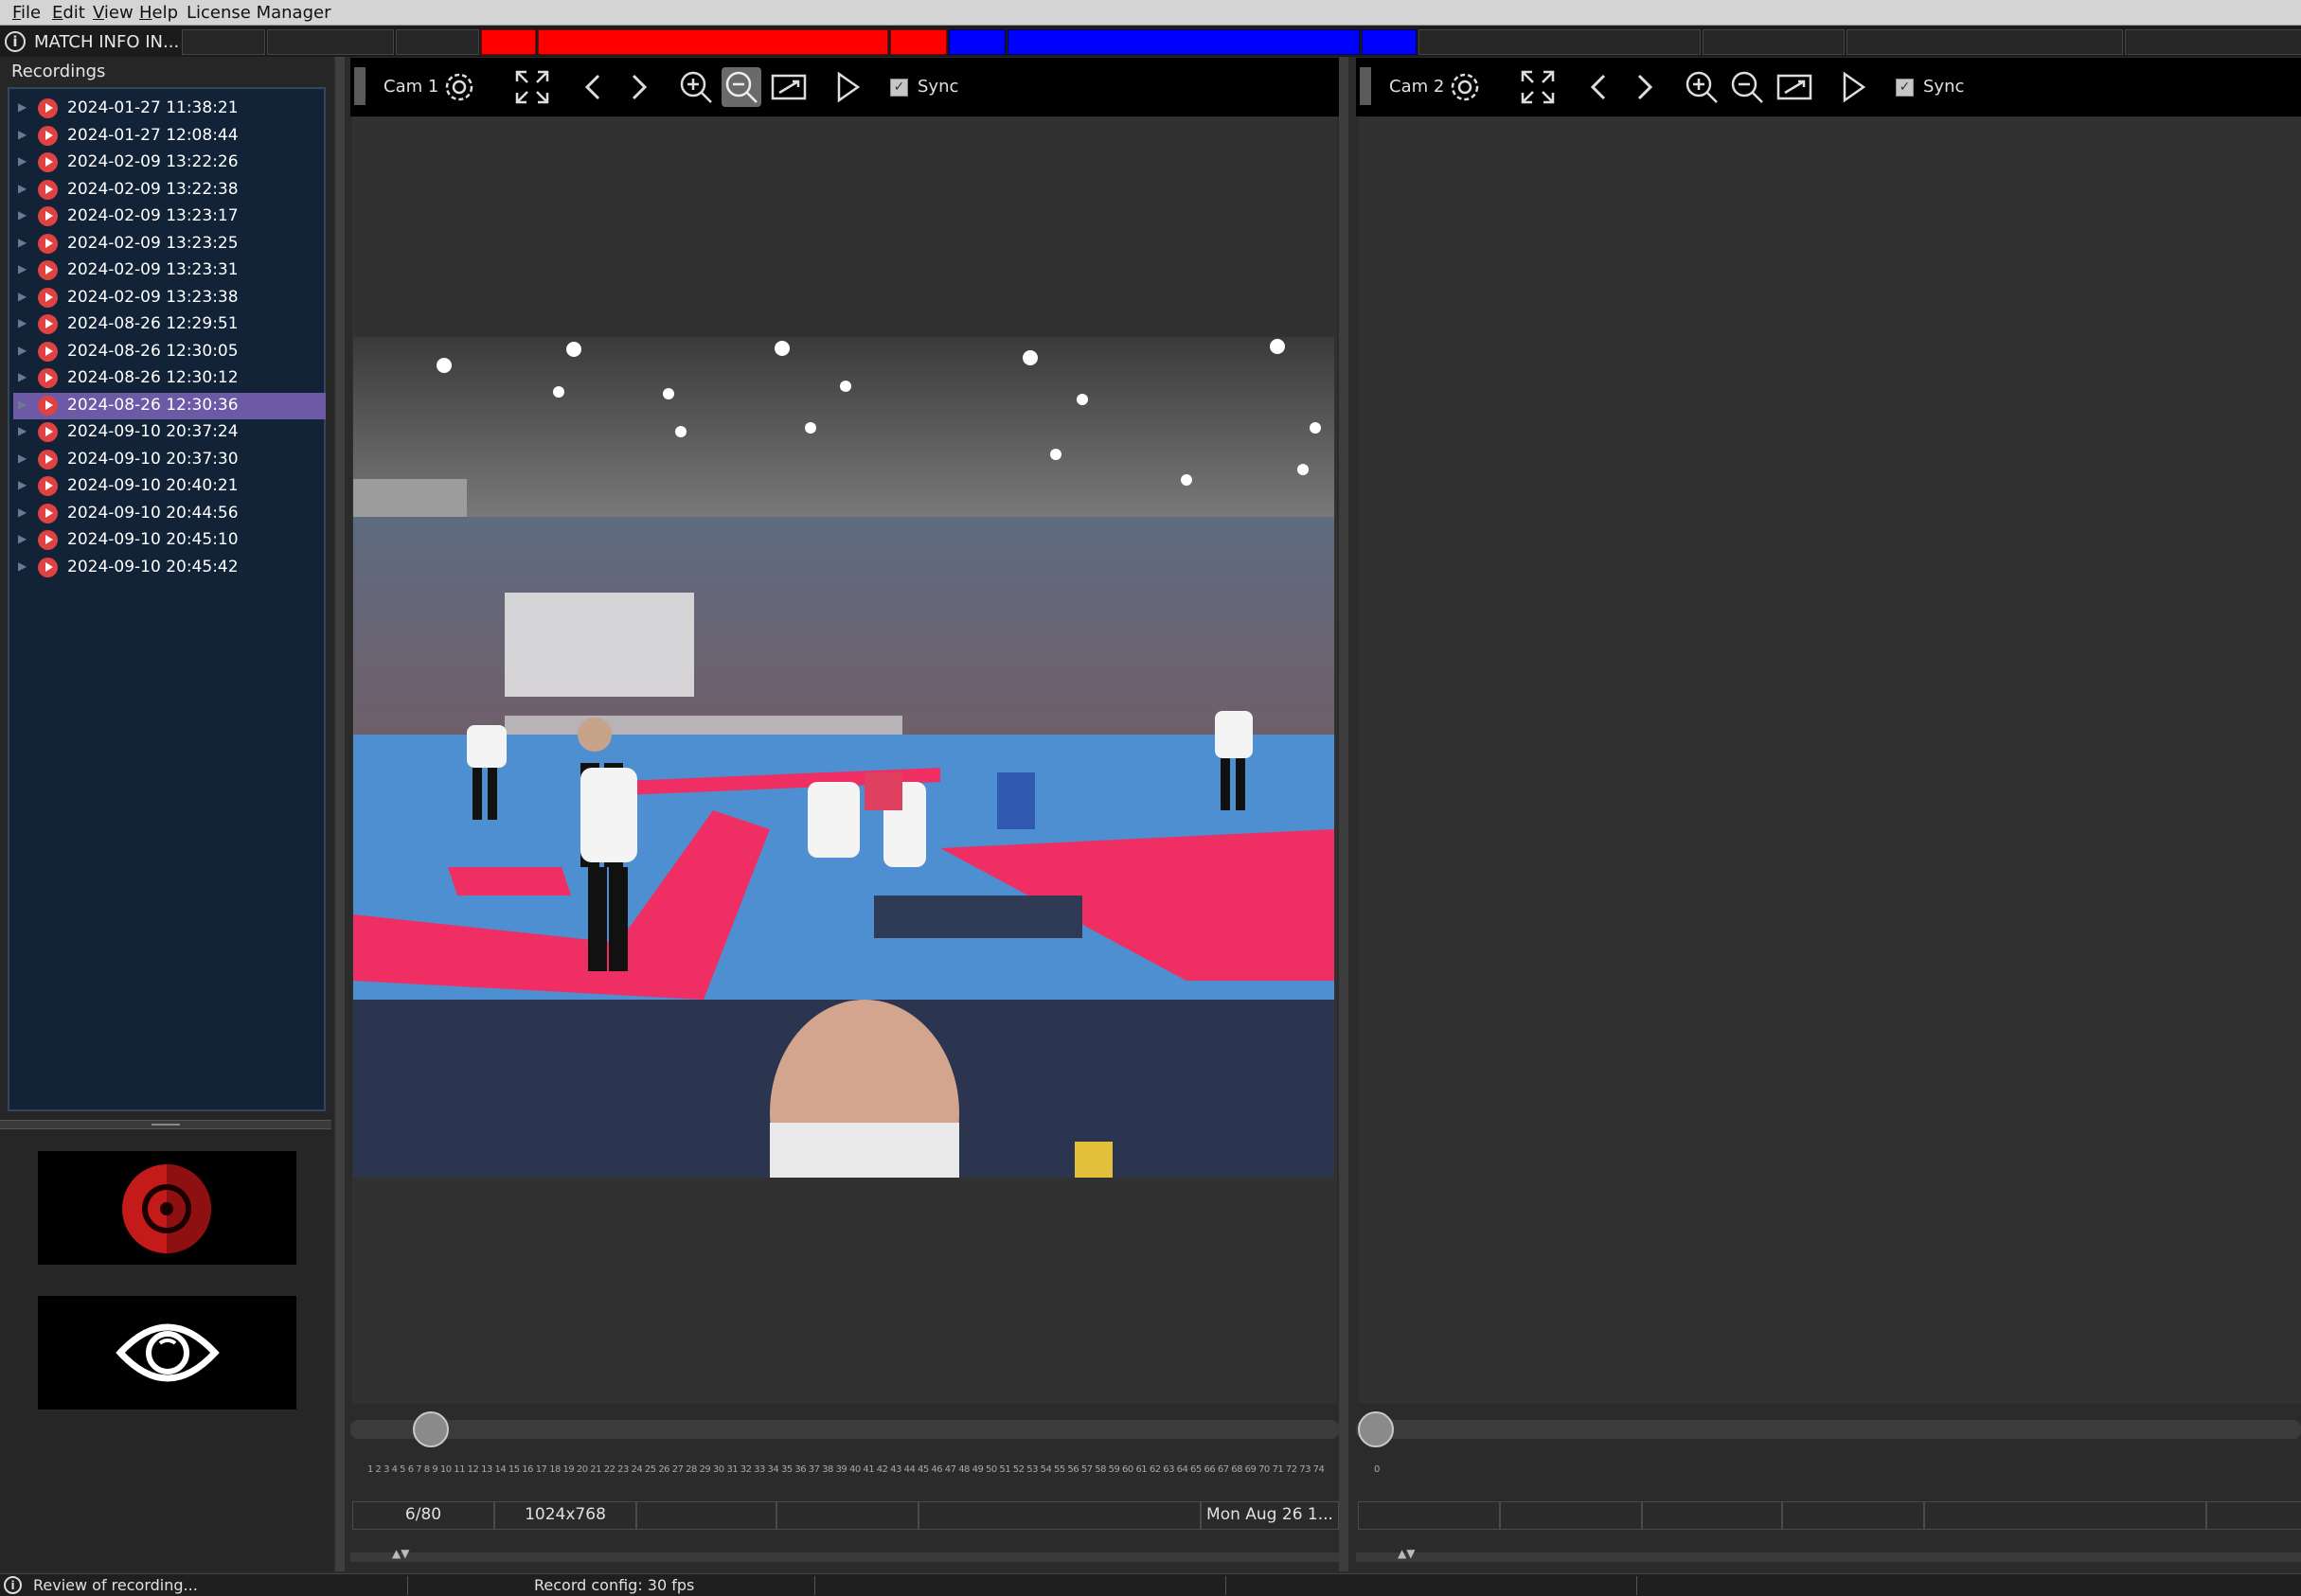  Describe the element at coordinates (167, 1353) in the screenshot. I see `review-button` at that location.